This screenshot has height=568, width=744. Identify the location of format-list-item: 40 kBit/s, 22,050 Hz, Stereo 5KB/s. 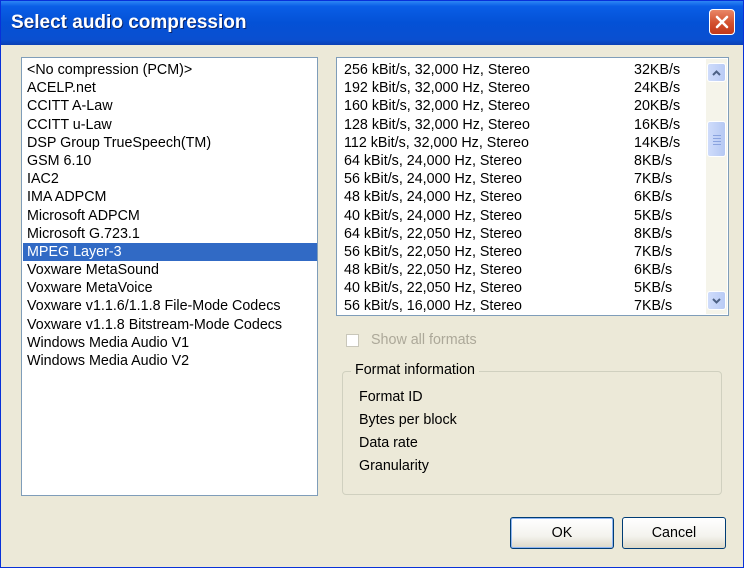
(520, 288).